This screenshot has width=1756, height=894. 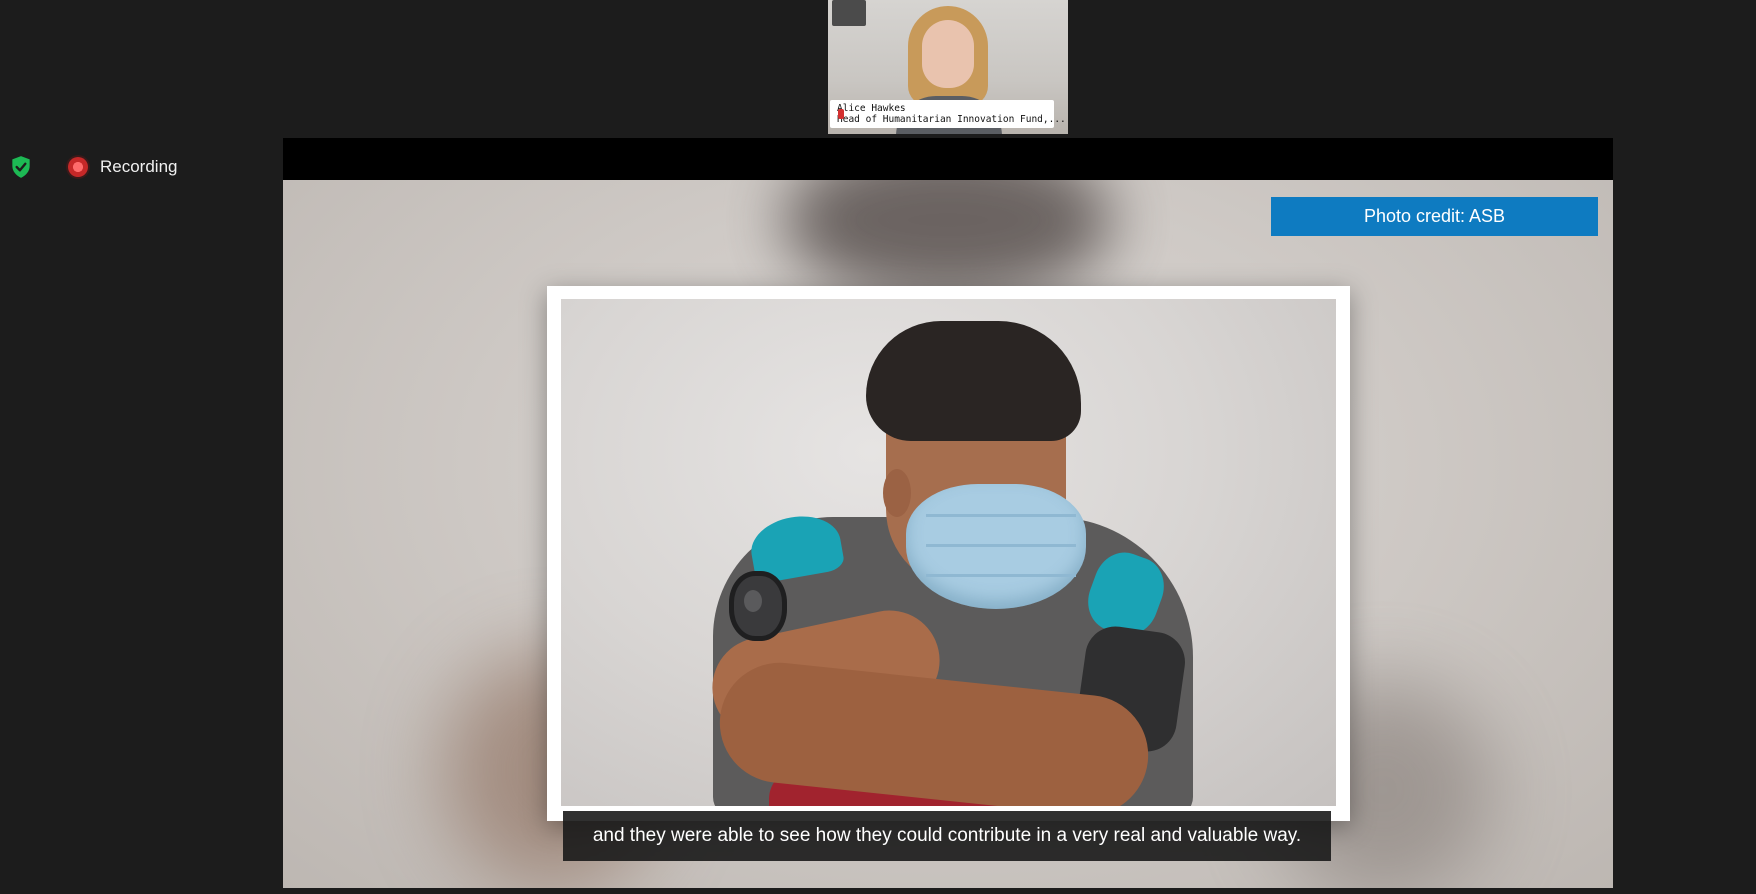 What do you see at coordinates (973, 381) in the screenshot?
I see `photo-hair` at bounding box center [973, 381].